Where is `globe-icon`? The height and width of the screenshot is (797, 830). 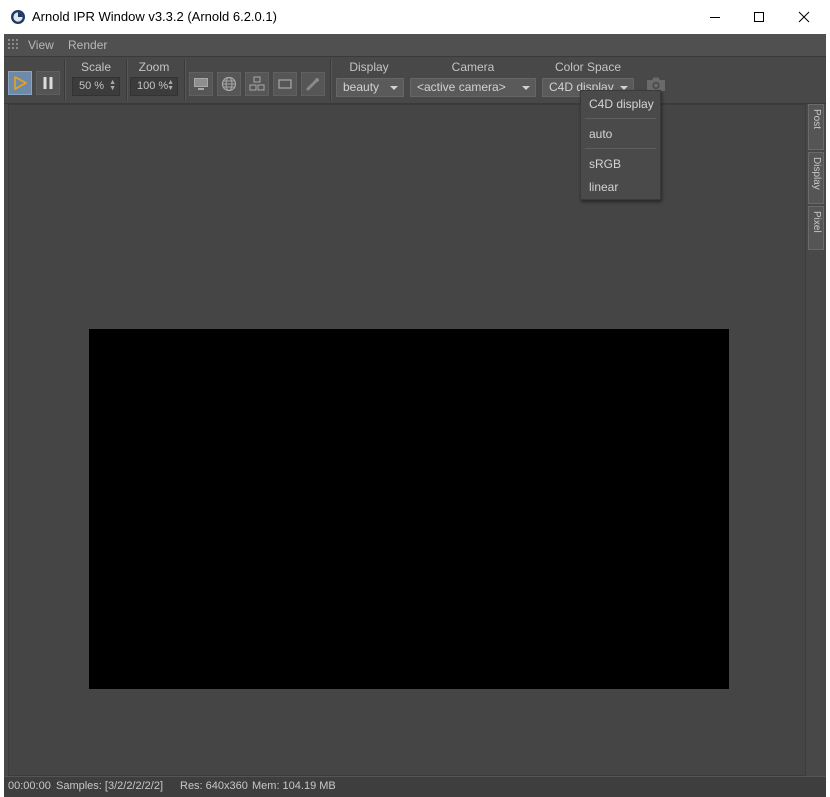
globe-icon is located at coordinates (229, 84).